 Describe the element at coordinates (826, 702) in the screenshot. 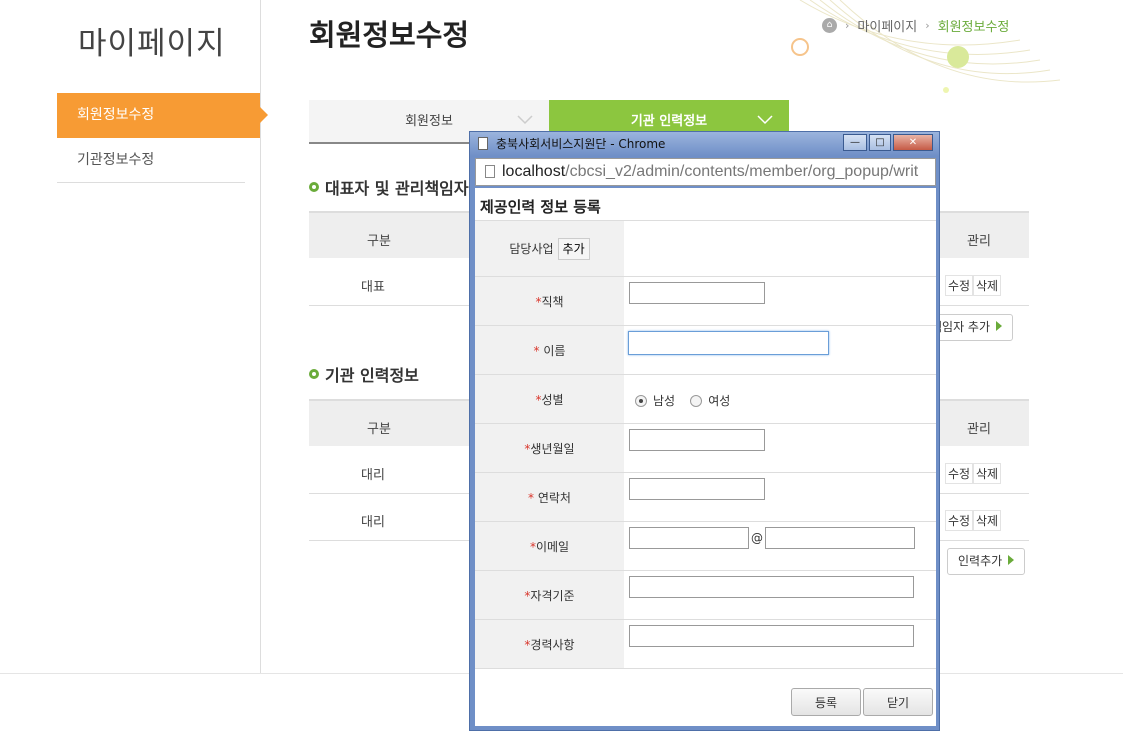

I see `register-button: 등록` at that location.